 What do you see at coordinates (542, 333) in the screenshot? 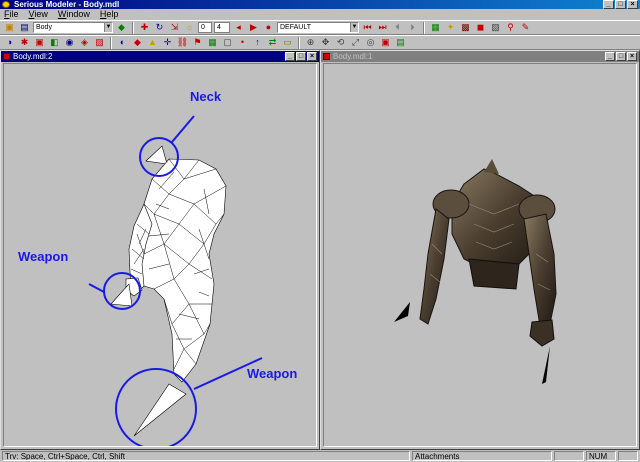
I see `right-hand-textured` at bounding box center [542, 333].